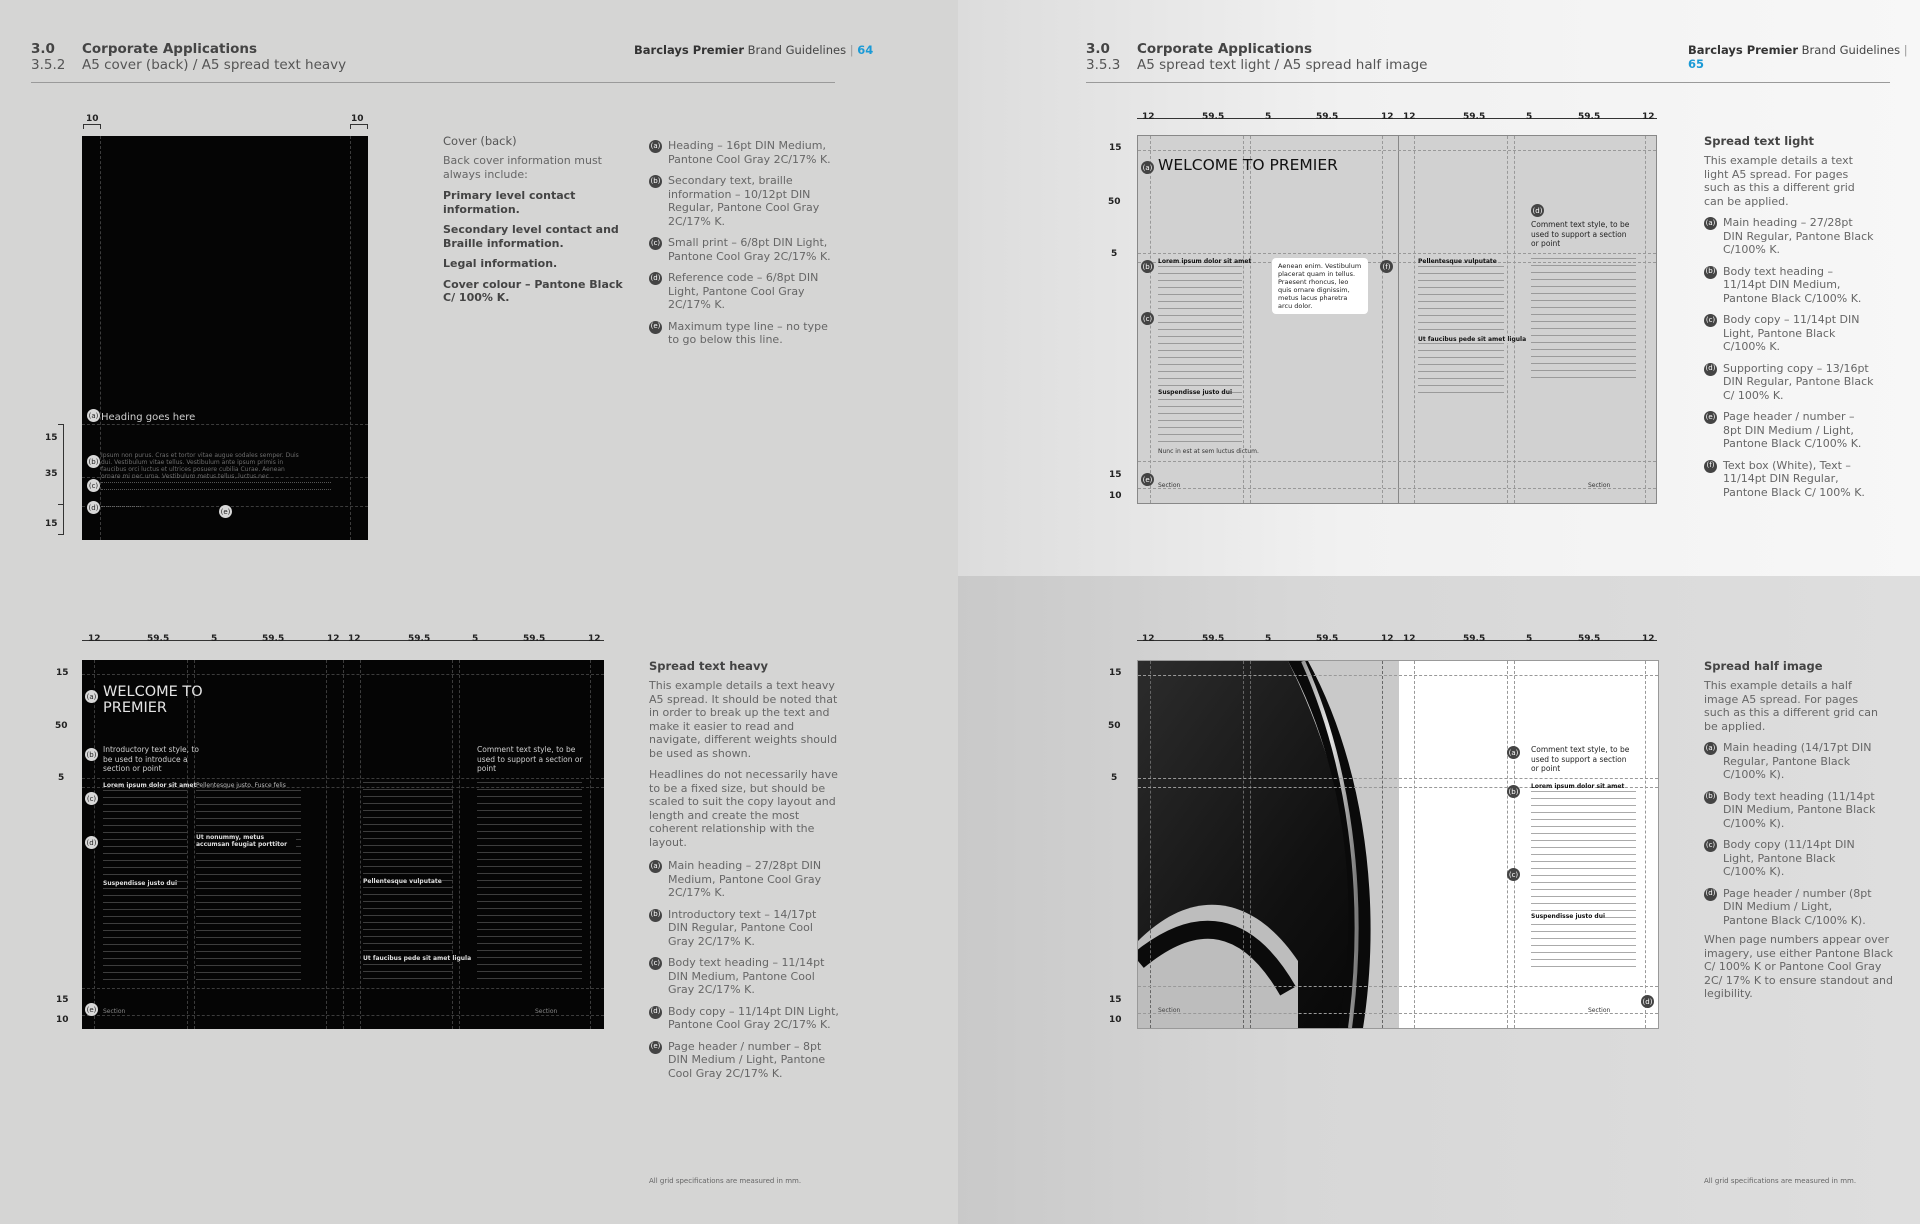  Describe the element at coordinates (216, 486) in the screenshot. I see `cover-small-print` at that location.